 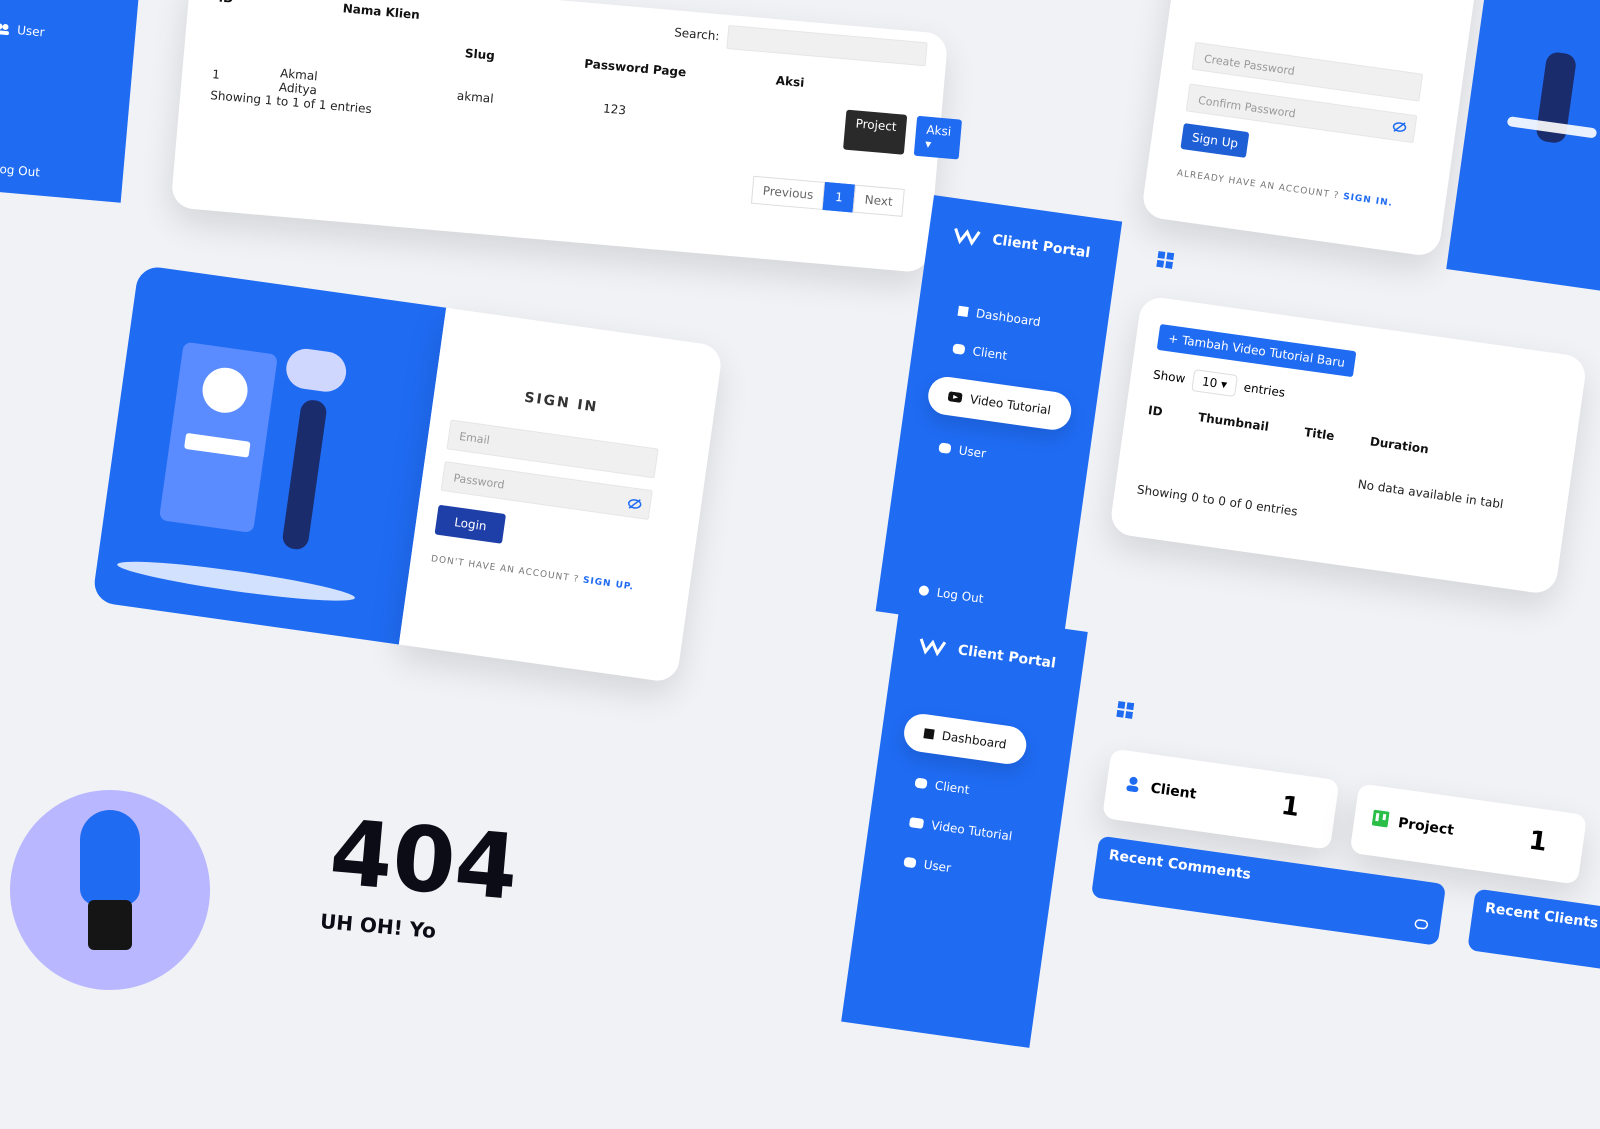 What do you see at coordinates (1169, 376) in the screenshot?
I see `show-label: Show` at bounding box center [1169, 376].